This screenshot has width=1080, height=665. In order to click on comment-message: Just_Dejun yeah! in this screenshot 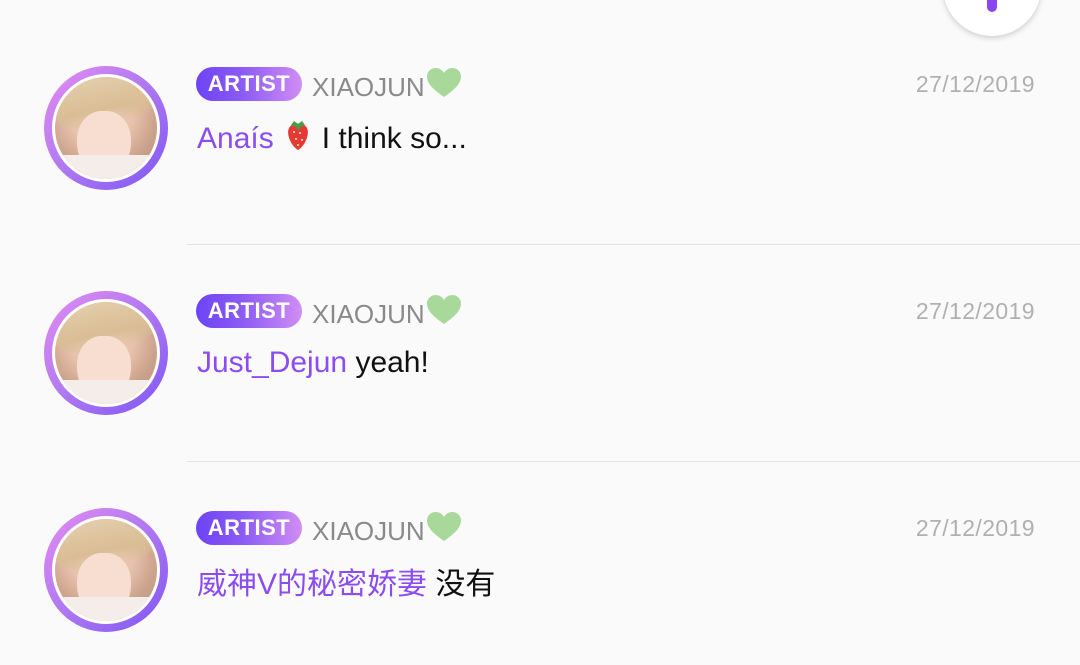, I will do `click(313, 363)`.